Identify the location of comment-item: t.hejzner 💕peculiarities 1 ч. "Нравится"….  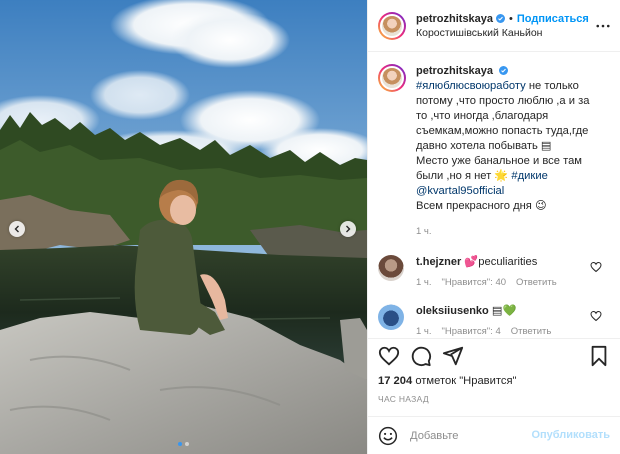
(494, 271).